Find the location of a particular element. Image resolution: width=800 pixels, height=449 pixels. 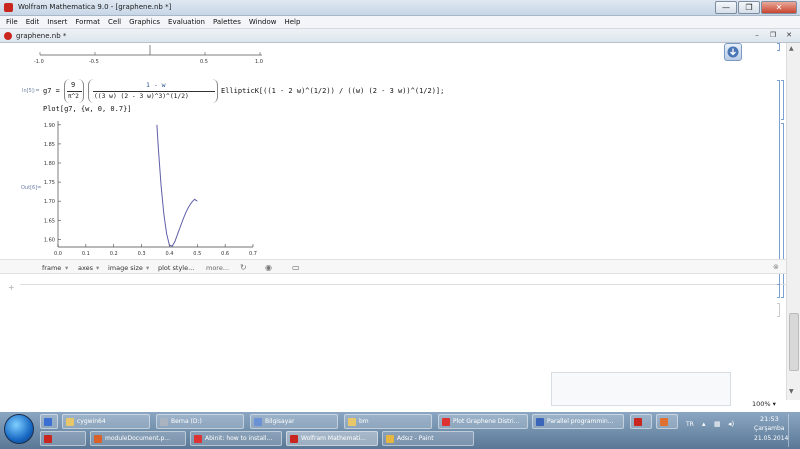

computer-icon is located at coordinates (258, 422).